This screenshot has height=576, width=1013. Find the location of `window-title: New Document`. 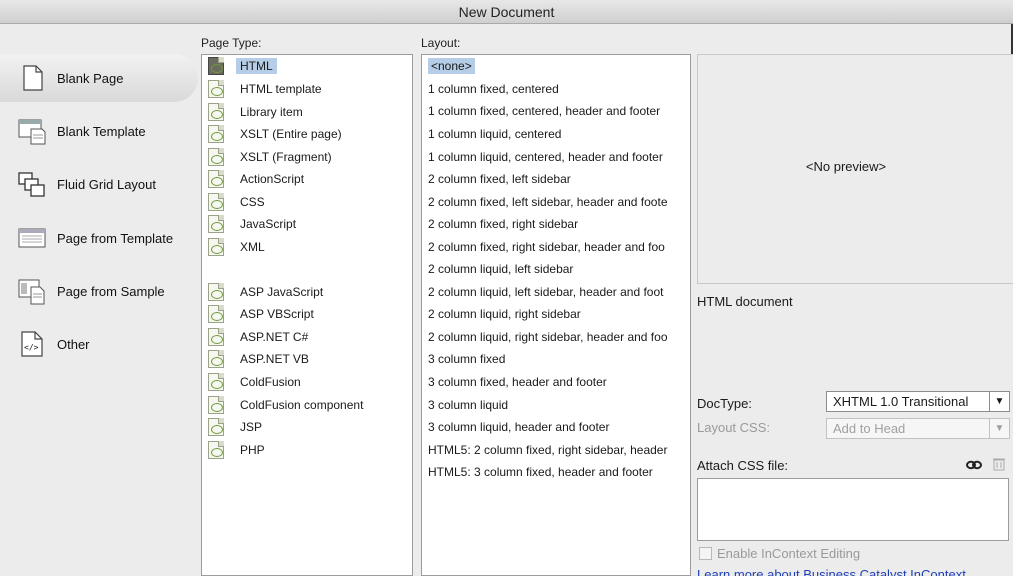

window-title: New Document is located at coordinates (506, 12).